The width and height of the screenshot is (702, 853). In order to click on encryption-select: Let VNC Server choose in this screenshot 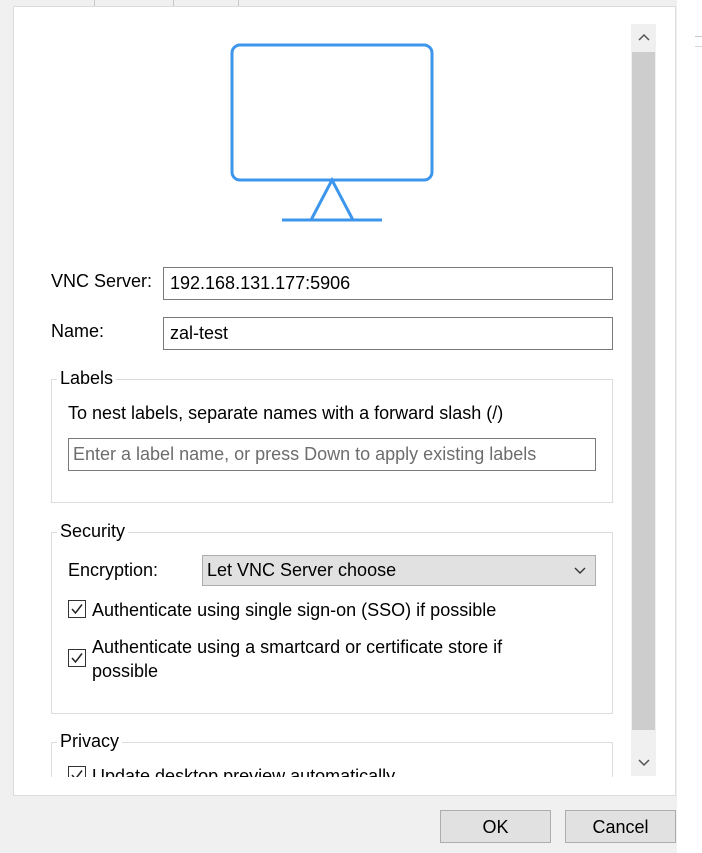, I will do `click(399, 570)`.